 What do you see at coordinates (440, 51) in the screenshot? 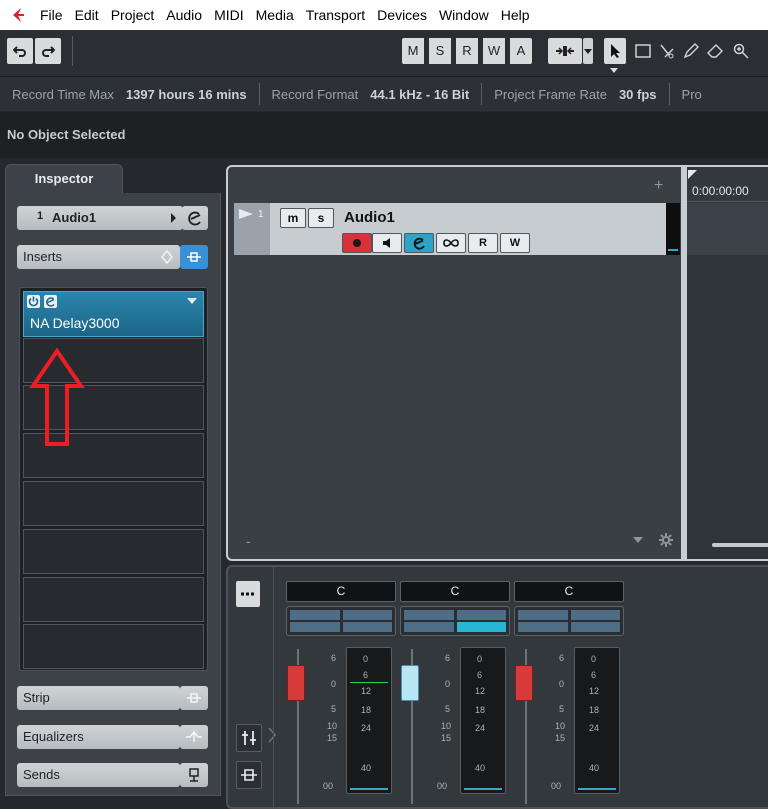
I see `mode-solo-button: S` at bounding box center [440, 51].